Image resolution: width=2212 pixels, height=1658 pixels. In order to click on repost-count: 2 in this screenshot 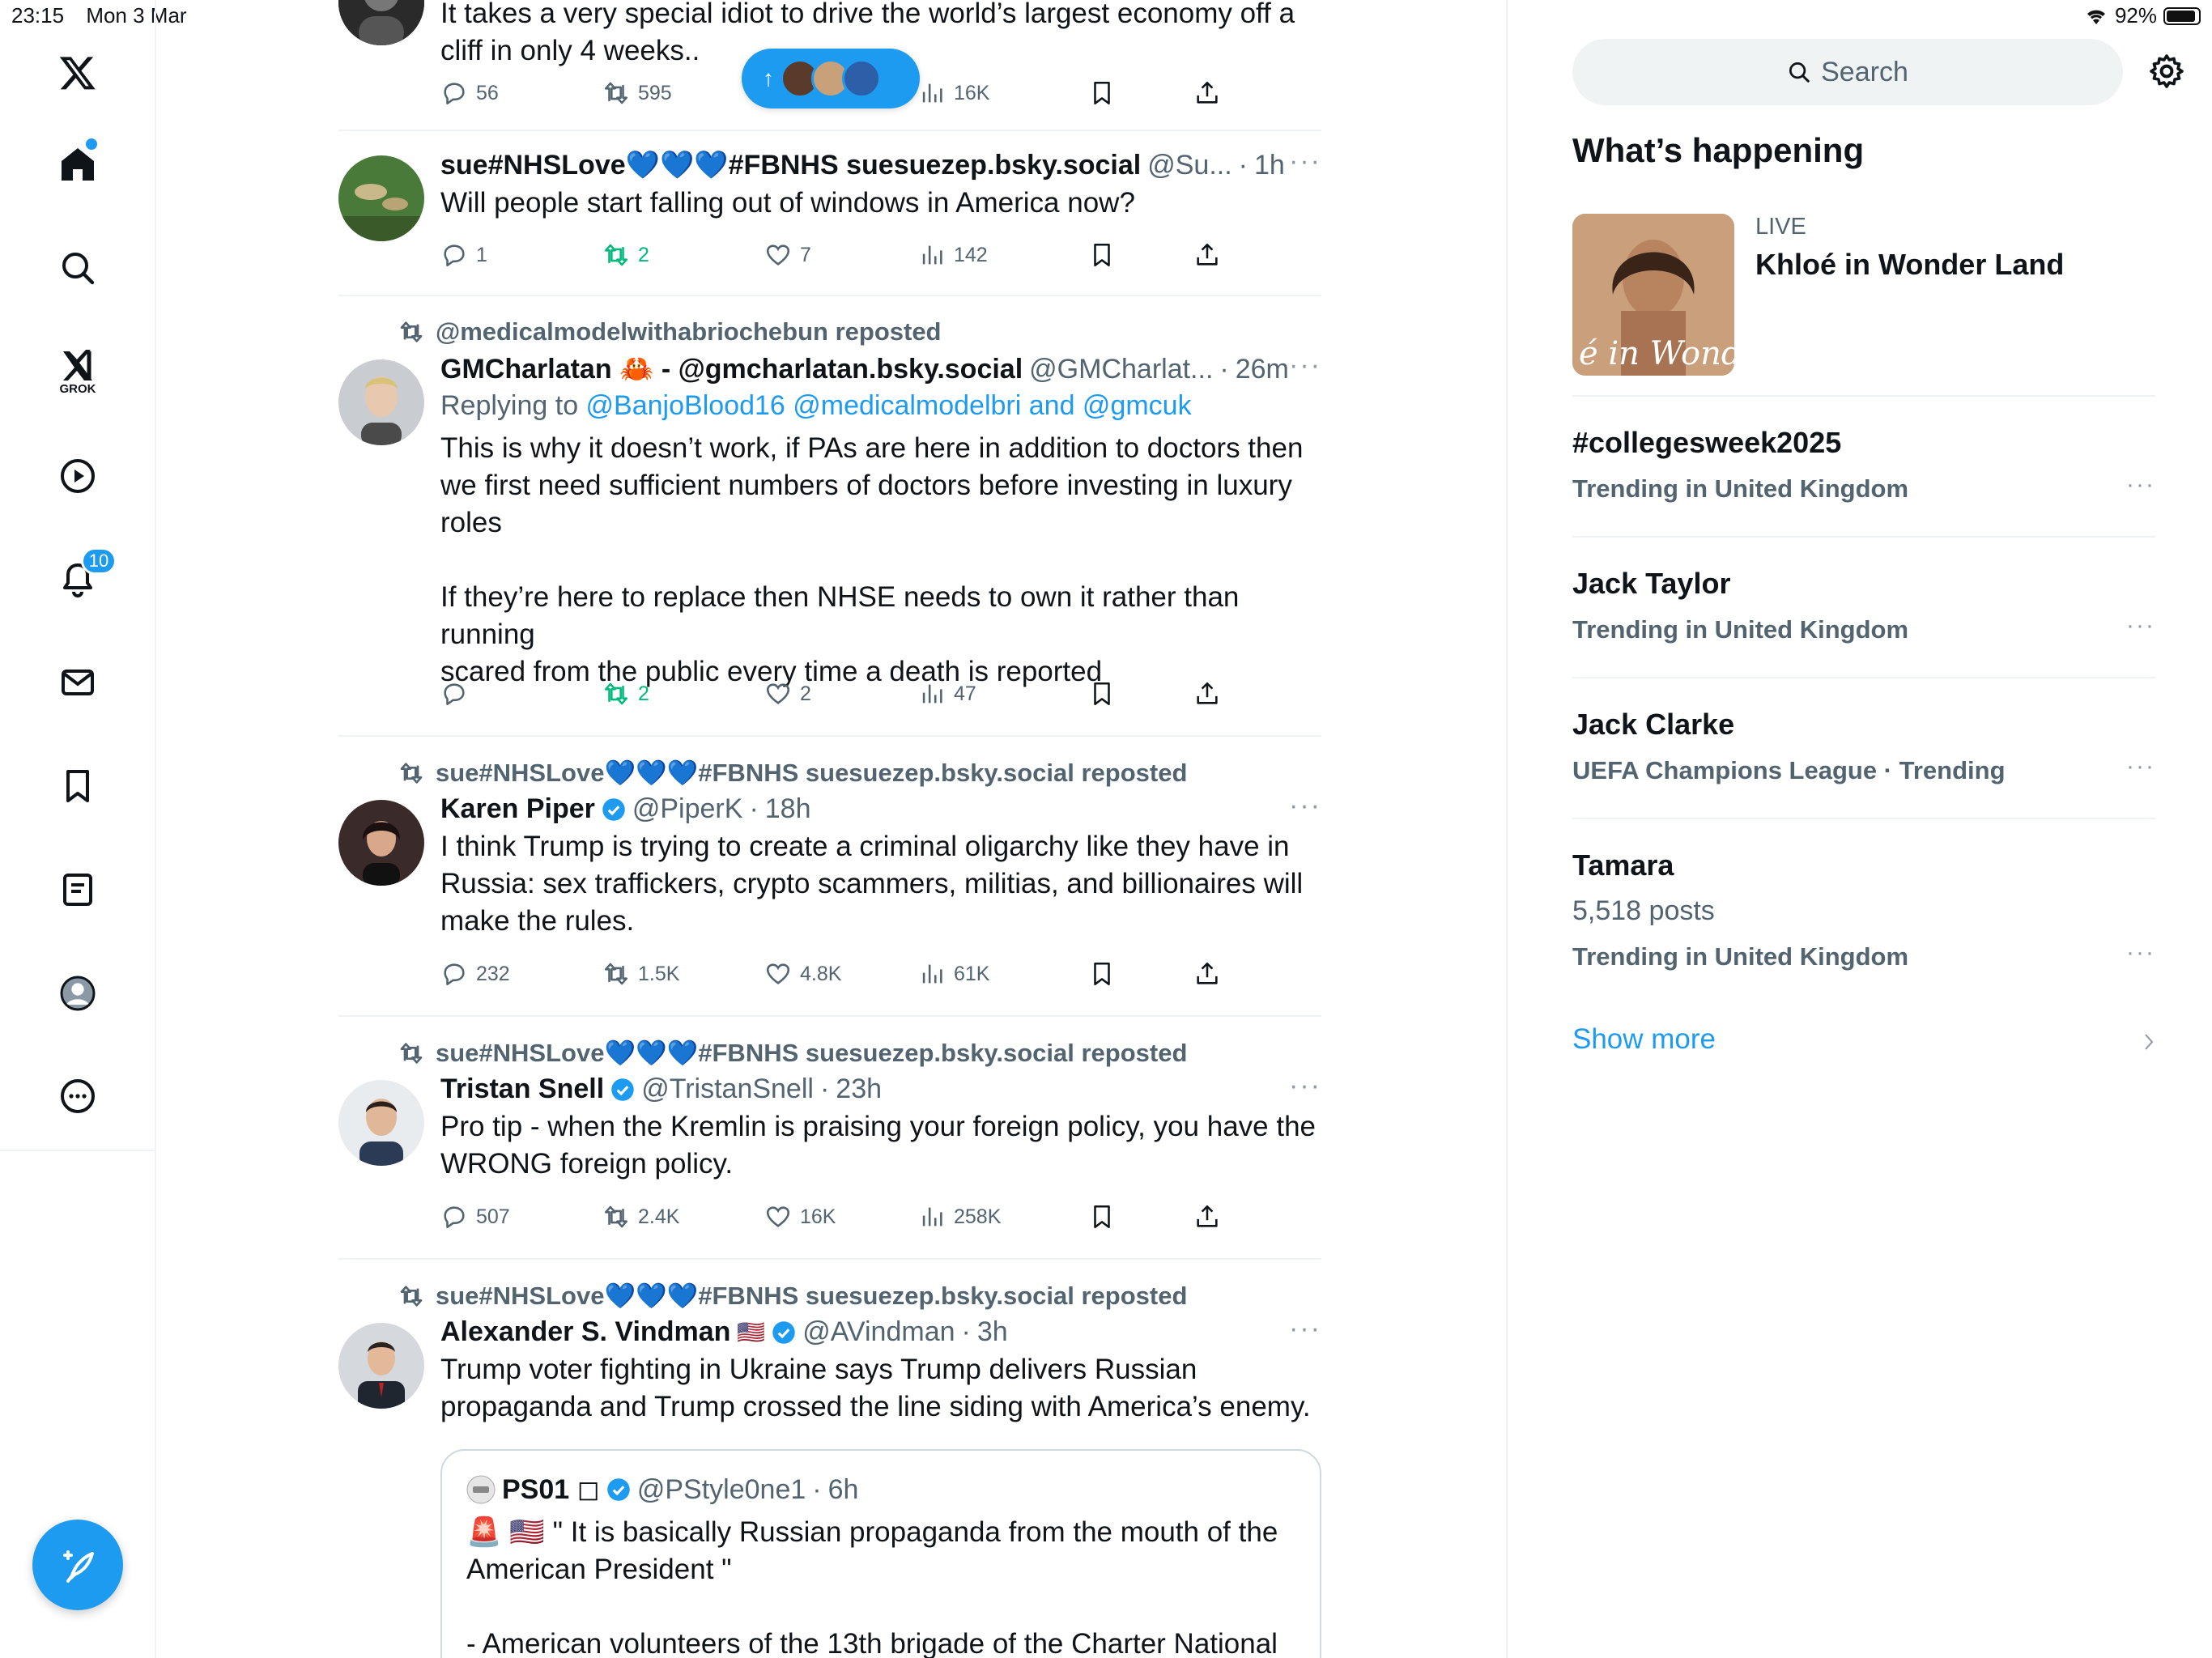, I will do `click(644, 254)`.